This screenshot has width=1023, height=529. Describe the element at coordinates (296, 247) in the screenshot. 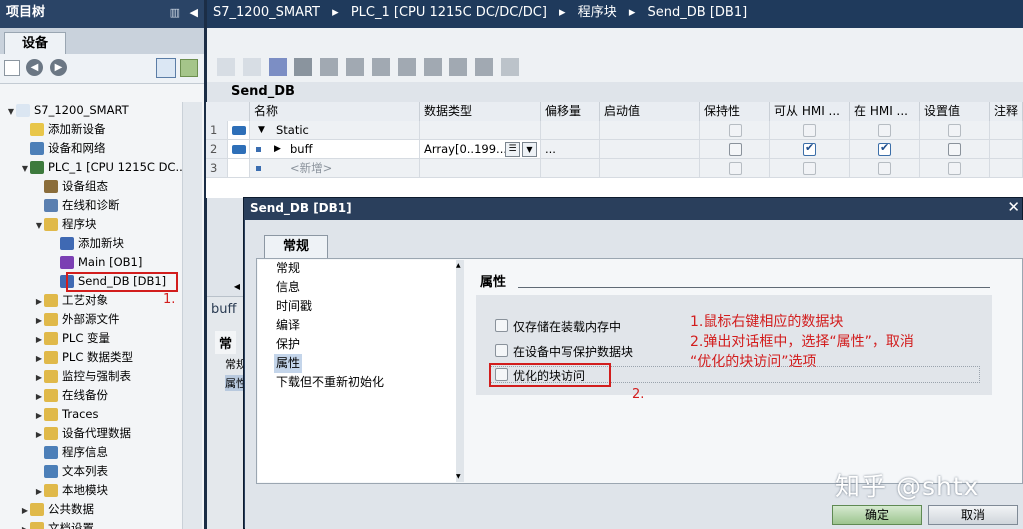

I see `tab-general: 常规` at that location.